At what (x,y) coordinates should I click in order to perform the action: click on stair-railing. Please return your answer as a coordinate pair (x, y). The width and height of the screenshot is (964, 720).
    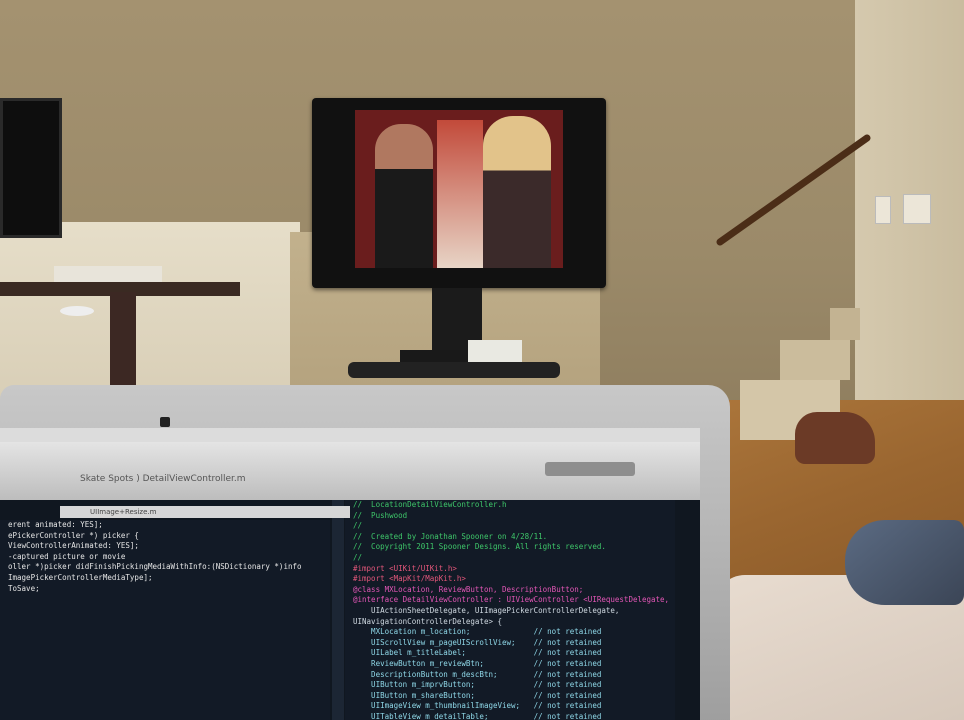
    Looking at the image, I should click on (793, 190).